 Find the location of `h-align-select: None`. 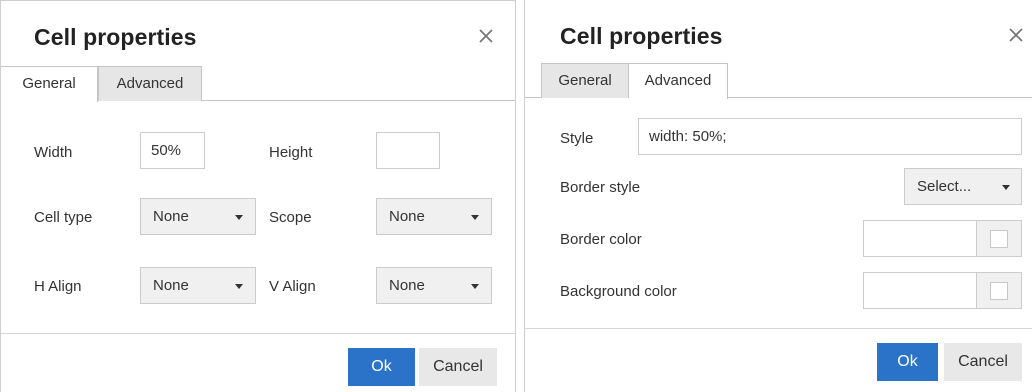

h-align-select: None is located at coordinates (198, 285).